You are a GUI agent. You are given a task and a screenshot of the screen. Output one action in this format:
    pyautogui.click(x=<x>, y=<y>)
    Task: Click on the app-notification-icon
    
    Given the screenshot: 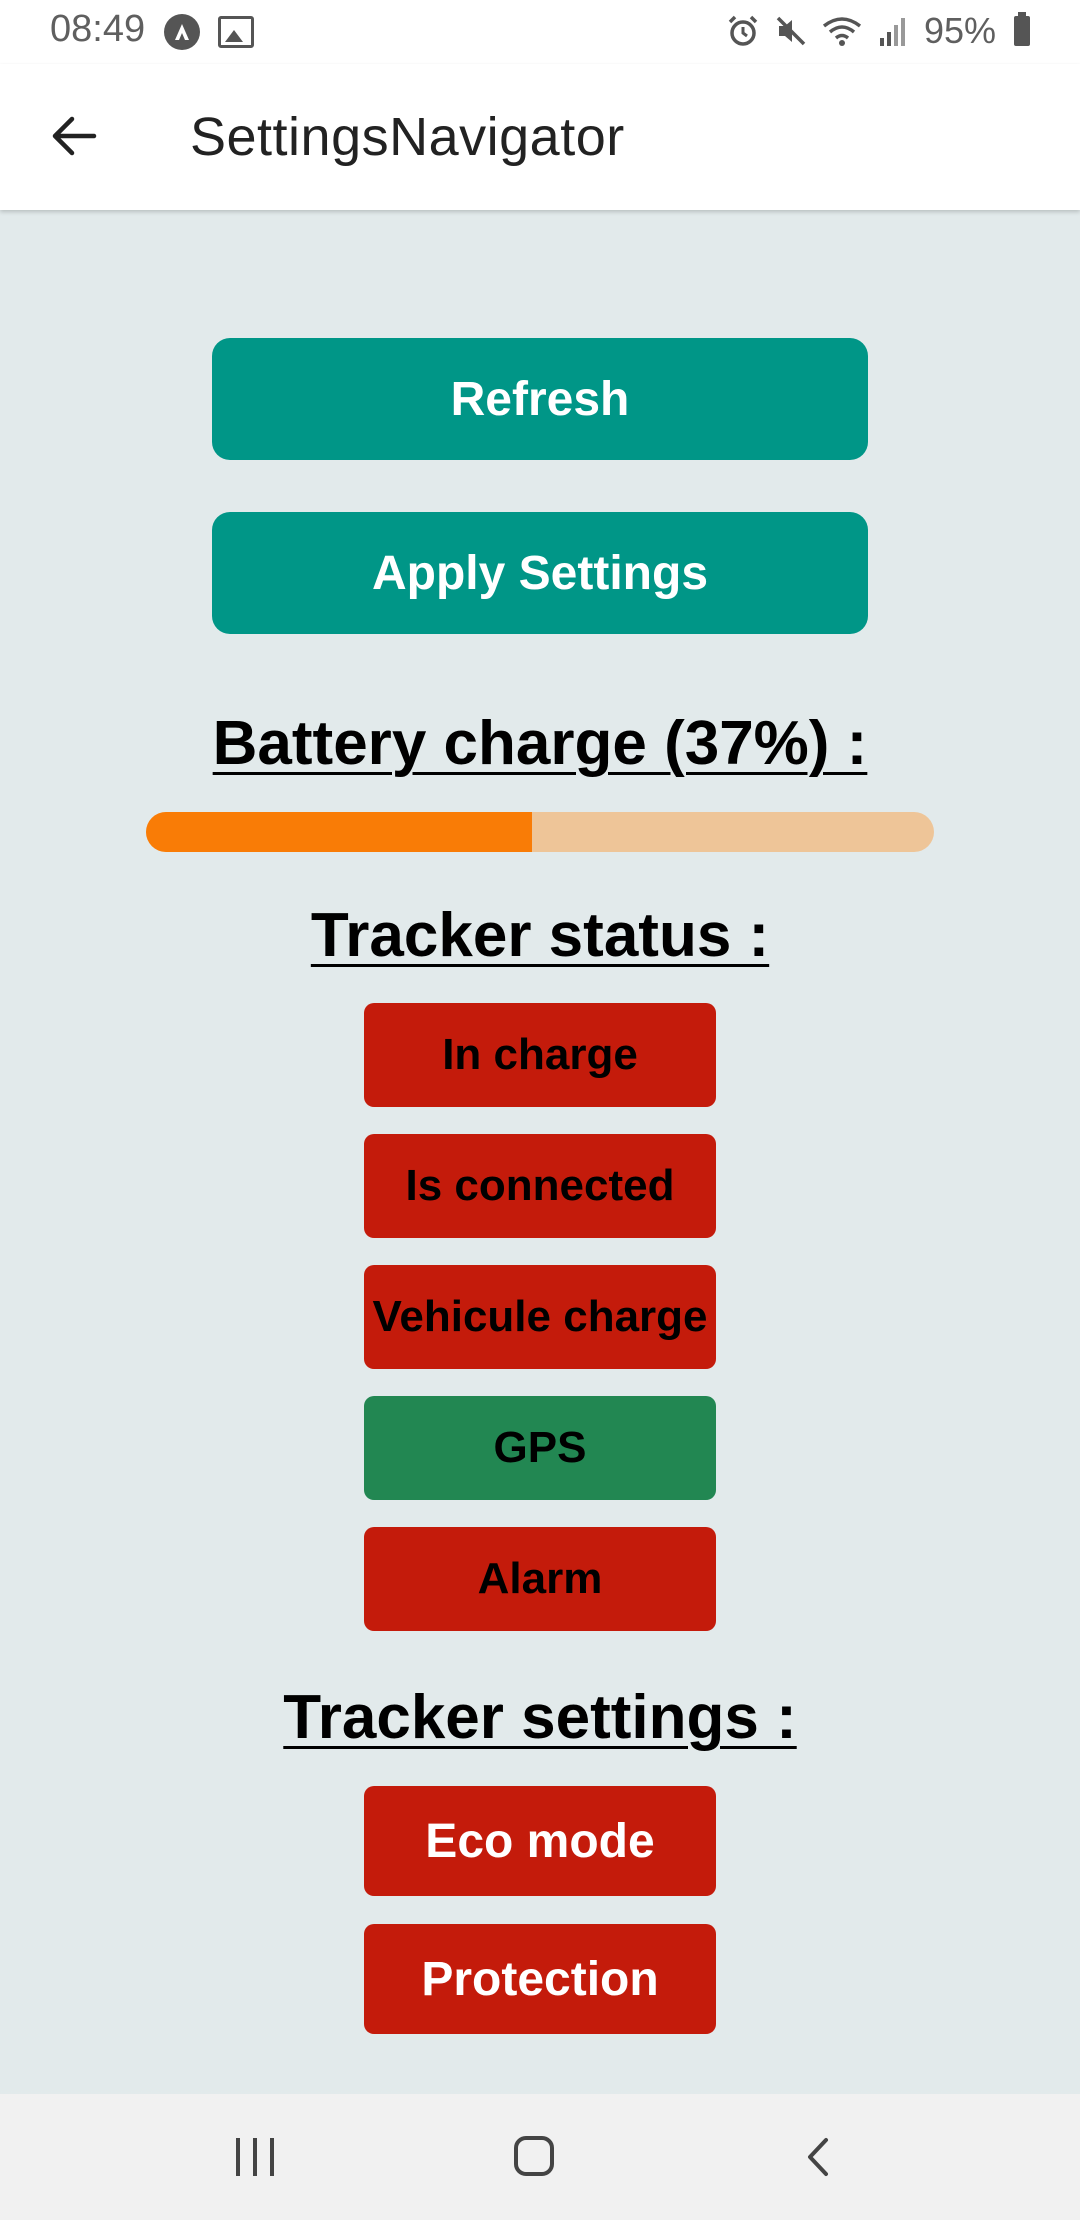 What is the action you would take?
    pyautogui.click(x=182, y=32)
    